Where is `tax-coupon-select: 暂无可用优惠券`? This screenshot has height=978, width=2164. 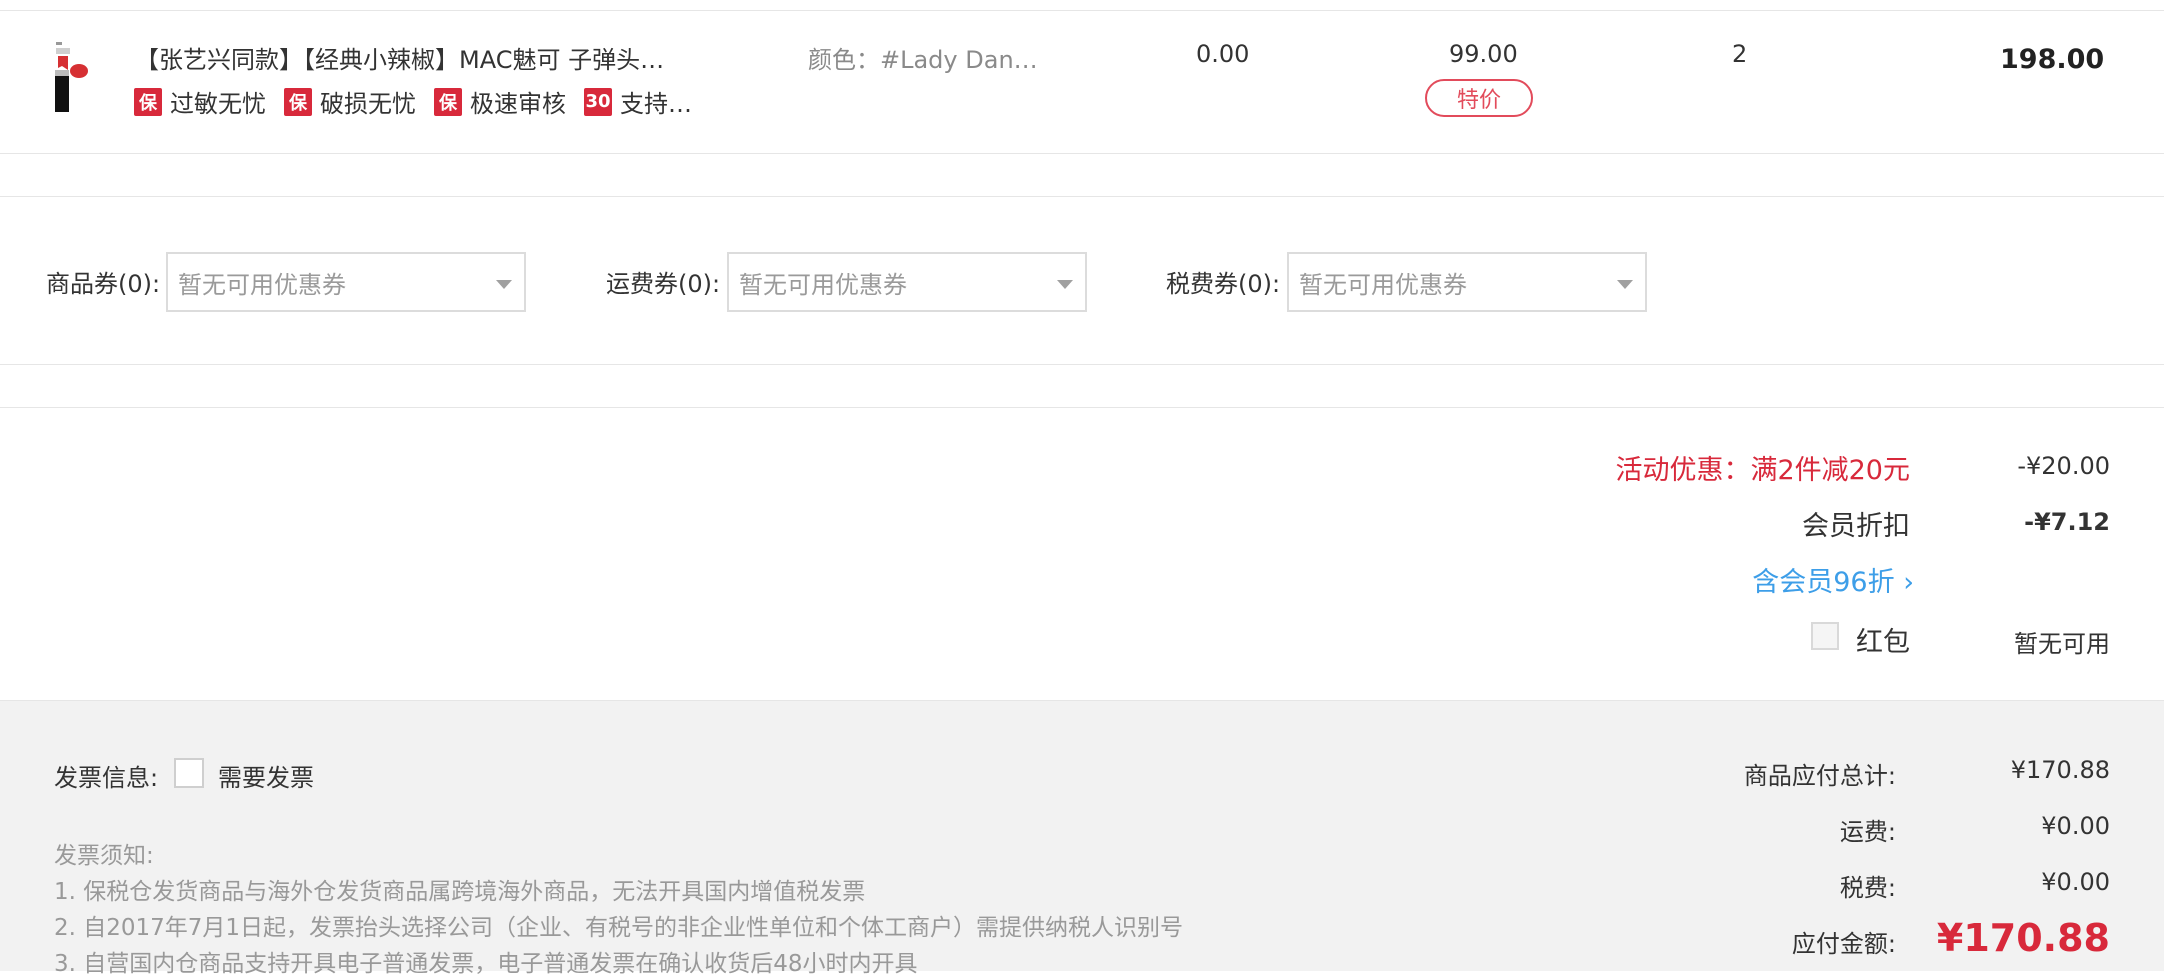
tax-coupon-select: 暂无可用优惠券 is located at coordinates (1467, 282).